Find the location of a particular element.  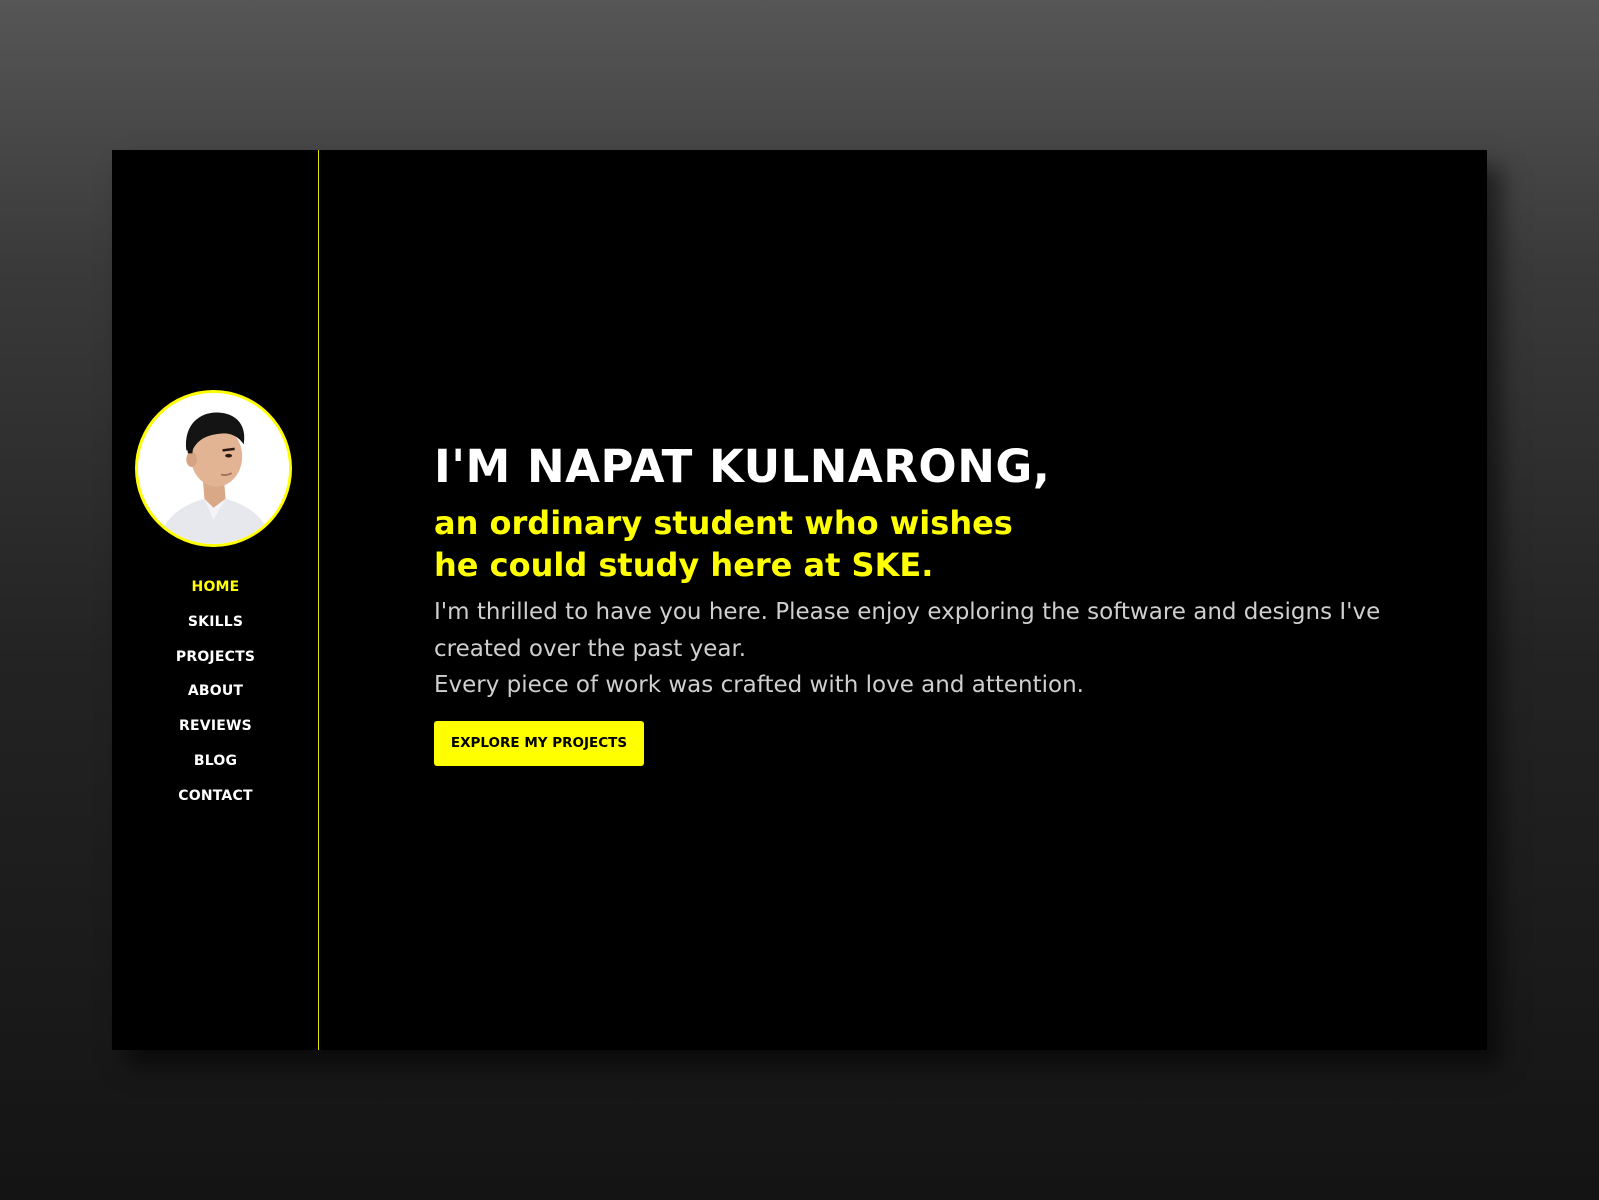

nav-item-about: ABOUT is located at coordinates (215, 691).